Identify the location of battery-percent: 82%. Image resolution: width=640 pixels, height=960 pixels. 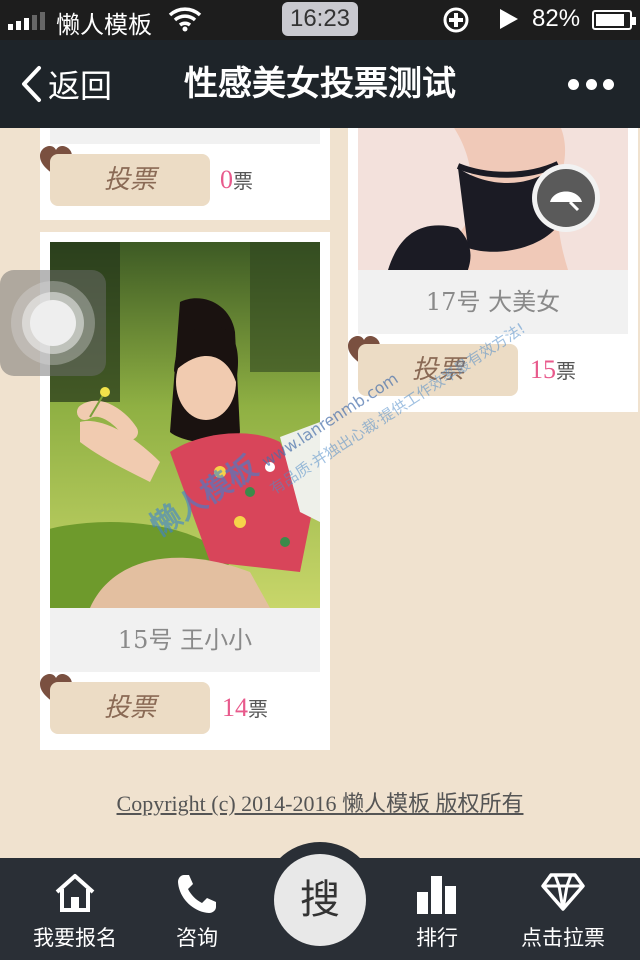
(556, 18).